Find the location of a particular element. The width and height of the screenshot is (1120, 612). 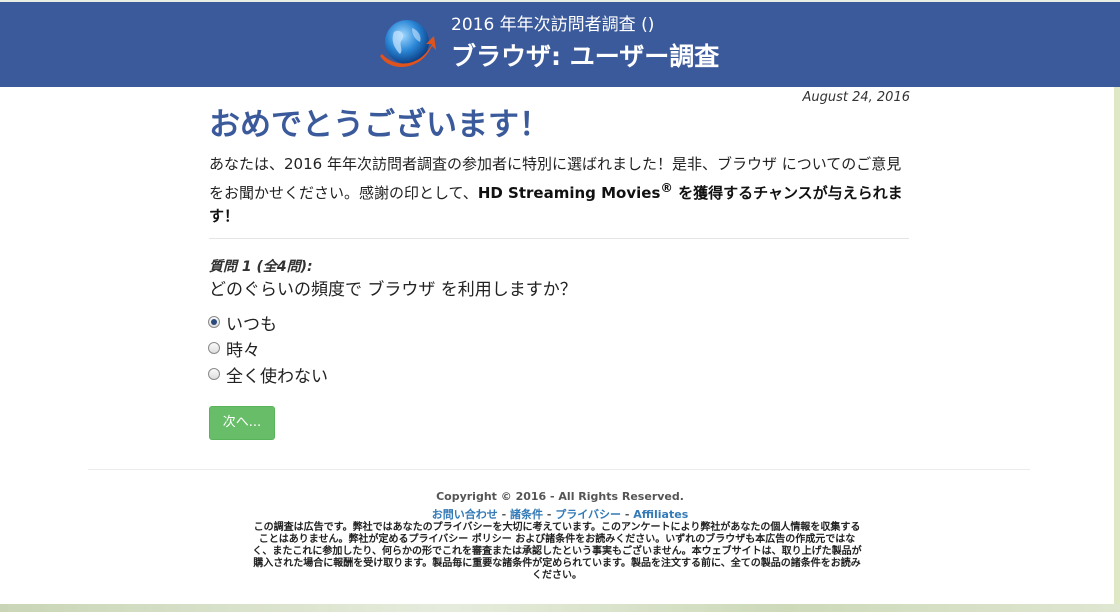

registered-mark: ® is located at coordinates (666, 187).